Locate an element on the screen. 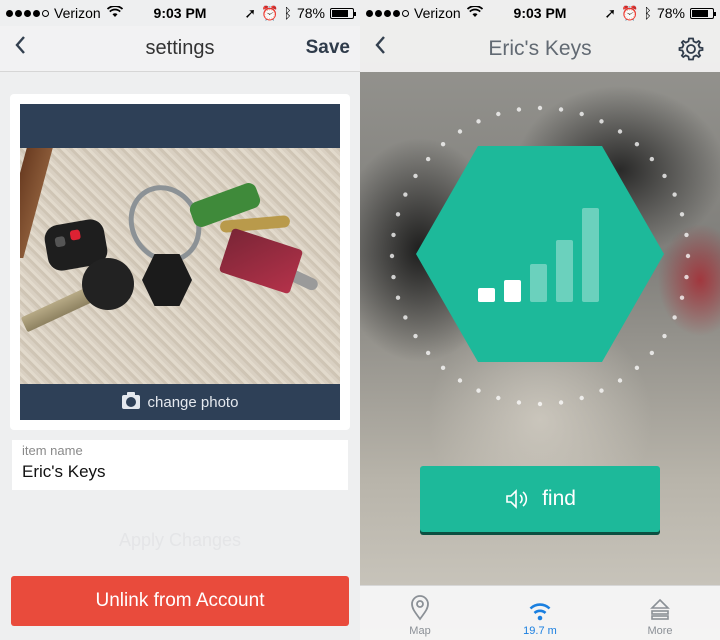 This screenshot has width=720, height=640. item-name-label: item name is located at coordinates (52, 450).